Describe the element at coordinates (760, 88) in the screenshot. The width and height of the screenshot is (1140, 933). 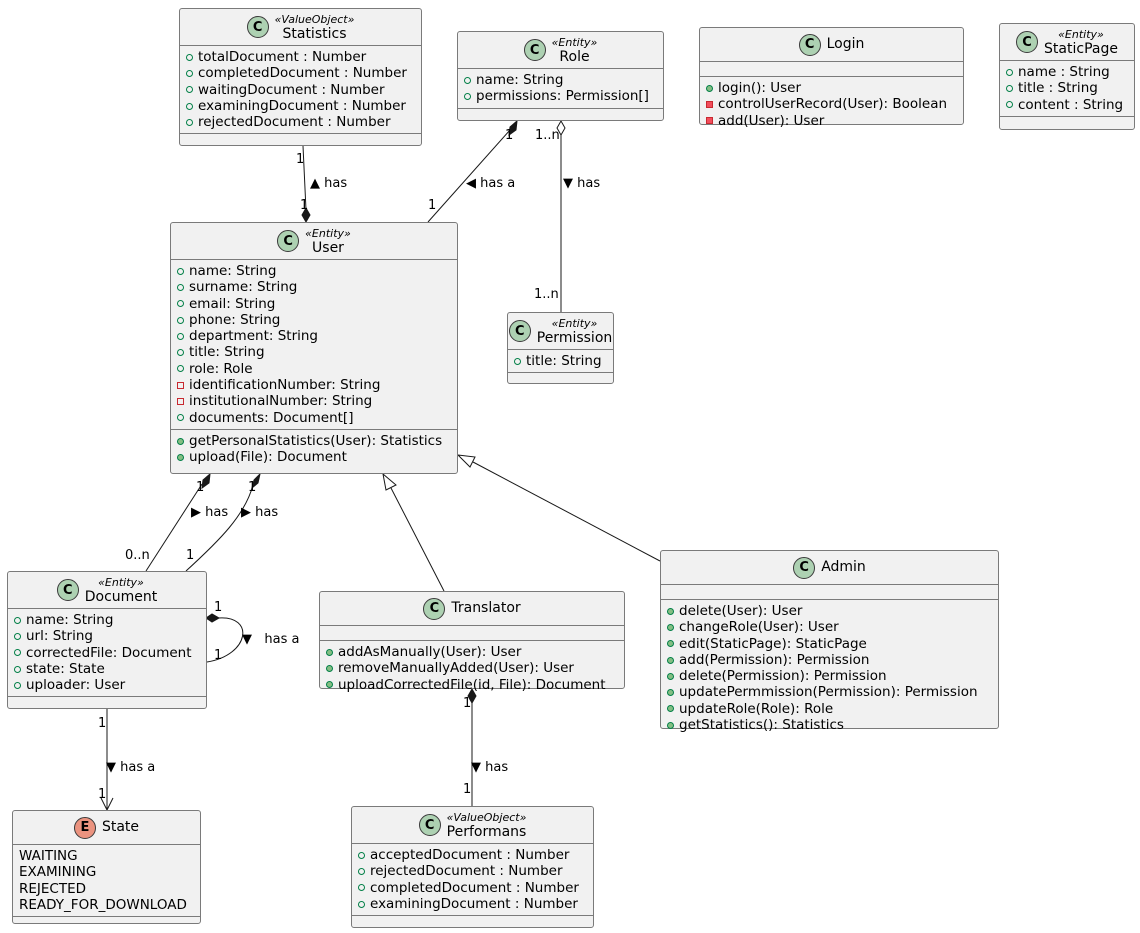
I see `method-text: login(): User` at that location.